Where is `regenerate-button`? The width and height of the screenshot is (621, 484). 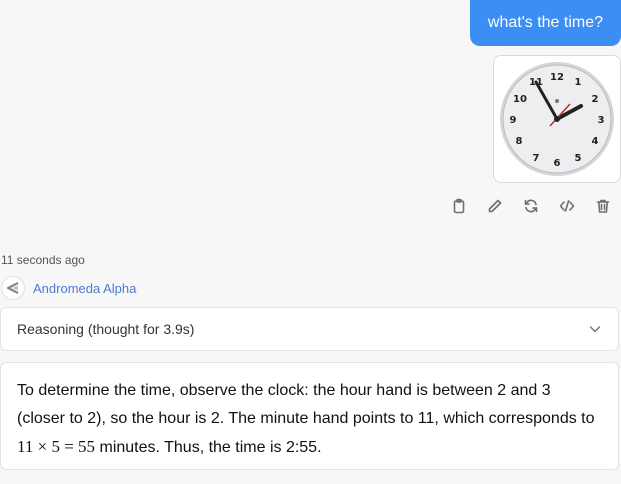 regenerate-button is located at coordinates (531, 206).